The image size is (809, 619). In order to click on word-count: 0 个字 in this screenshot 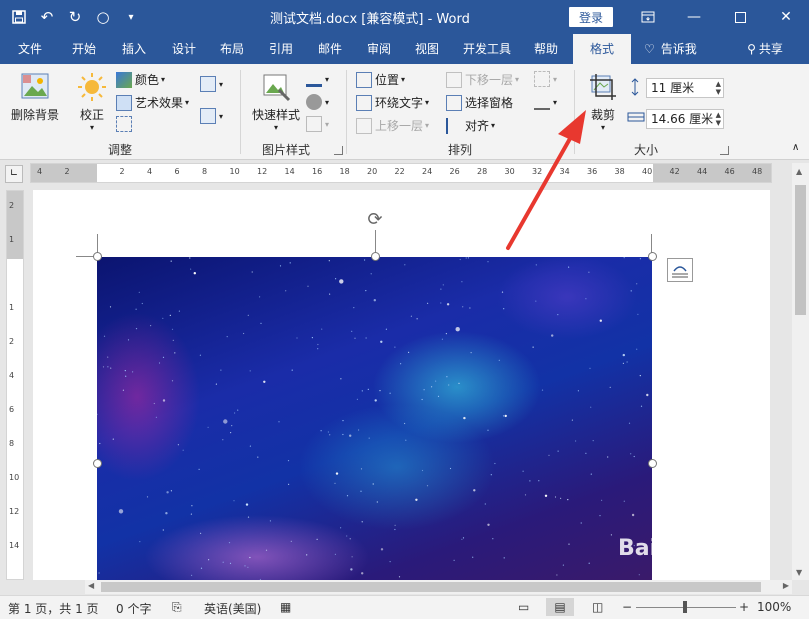, I will do `click(133, 608)`.